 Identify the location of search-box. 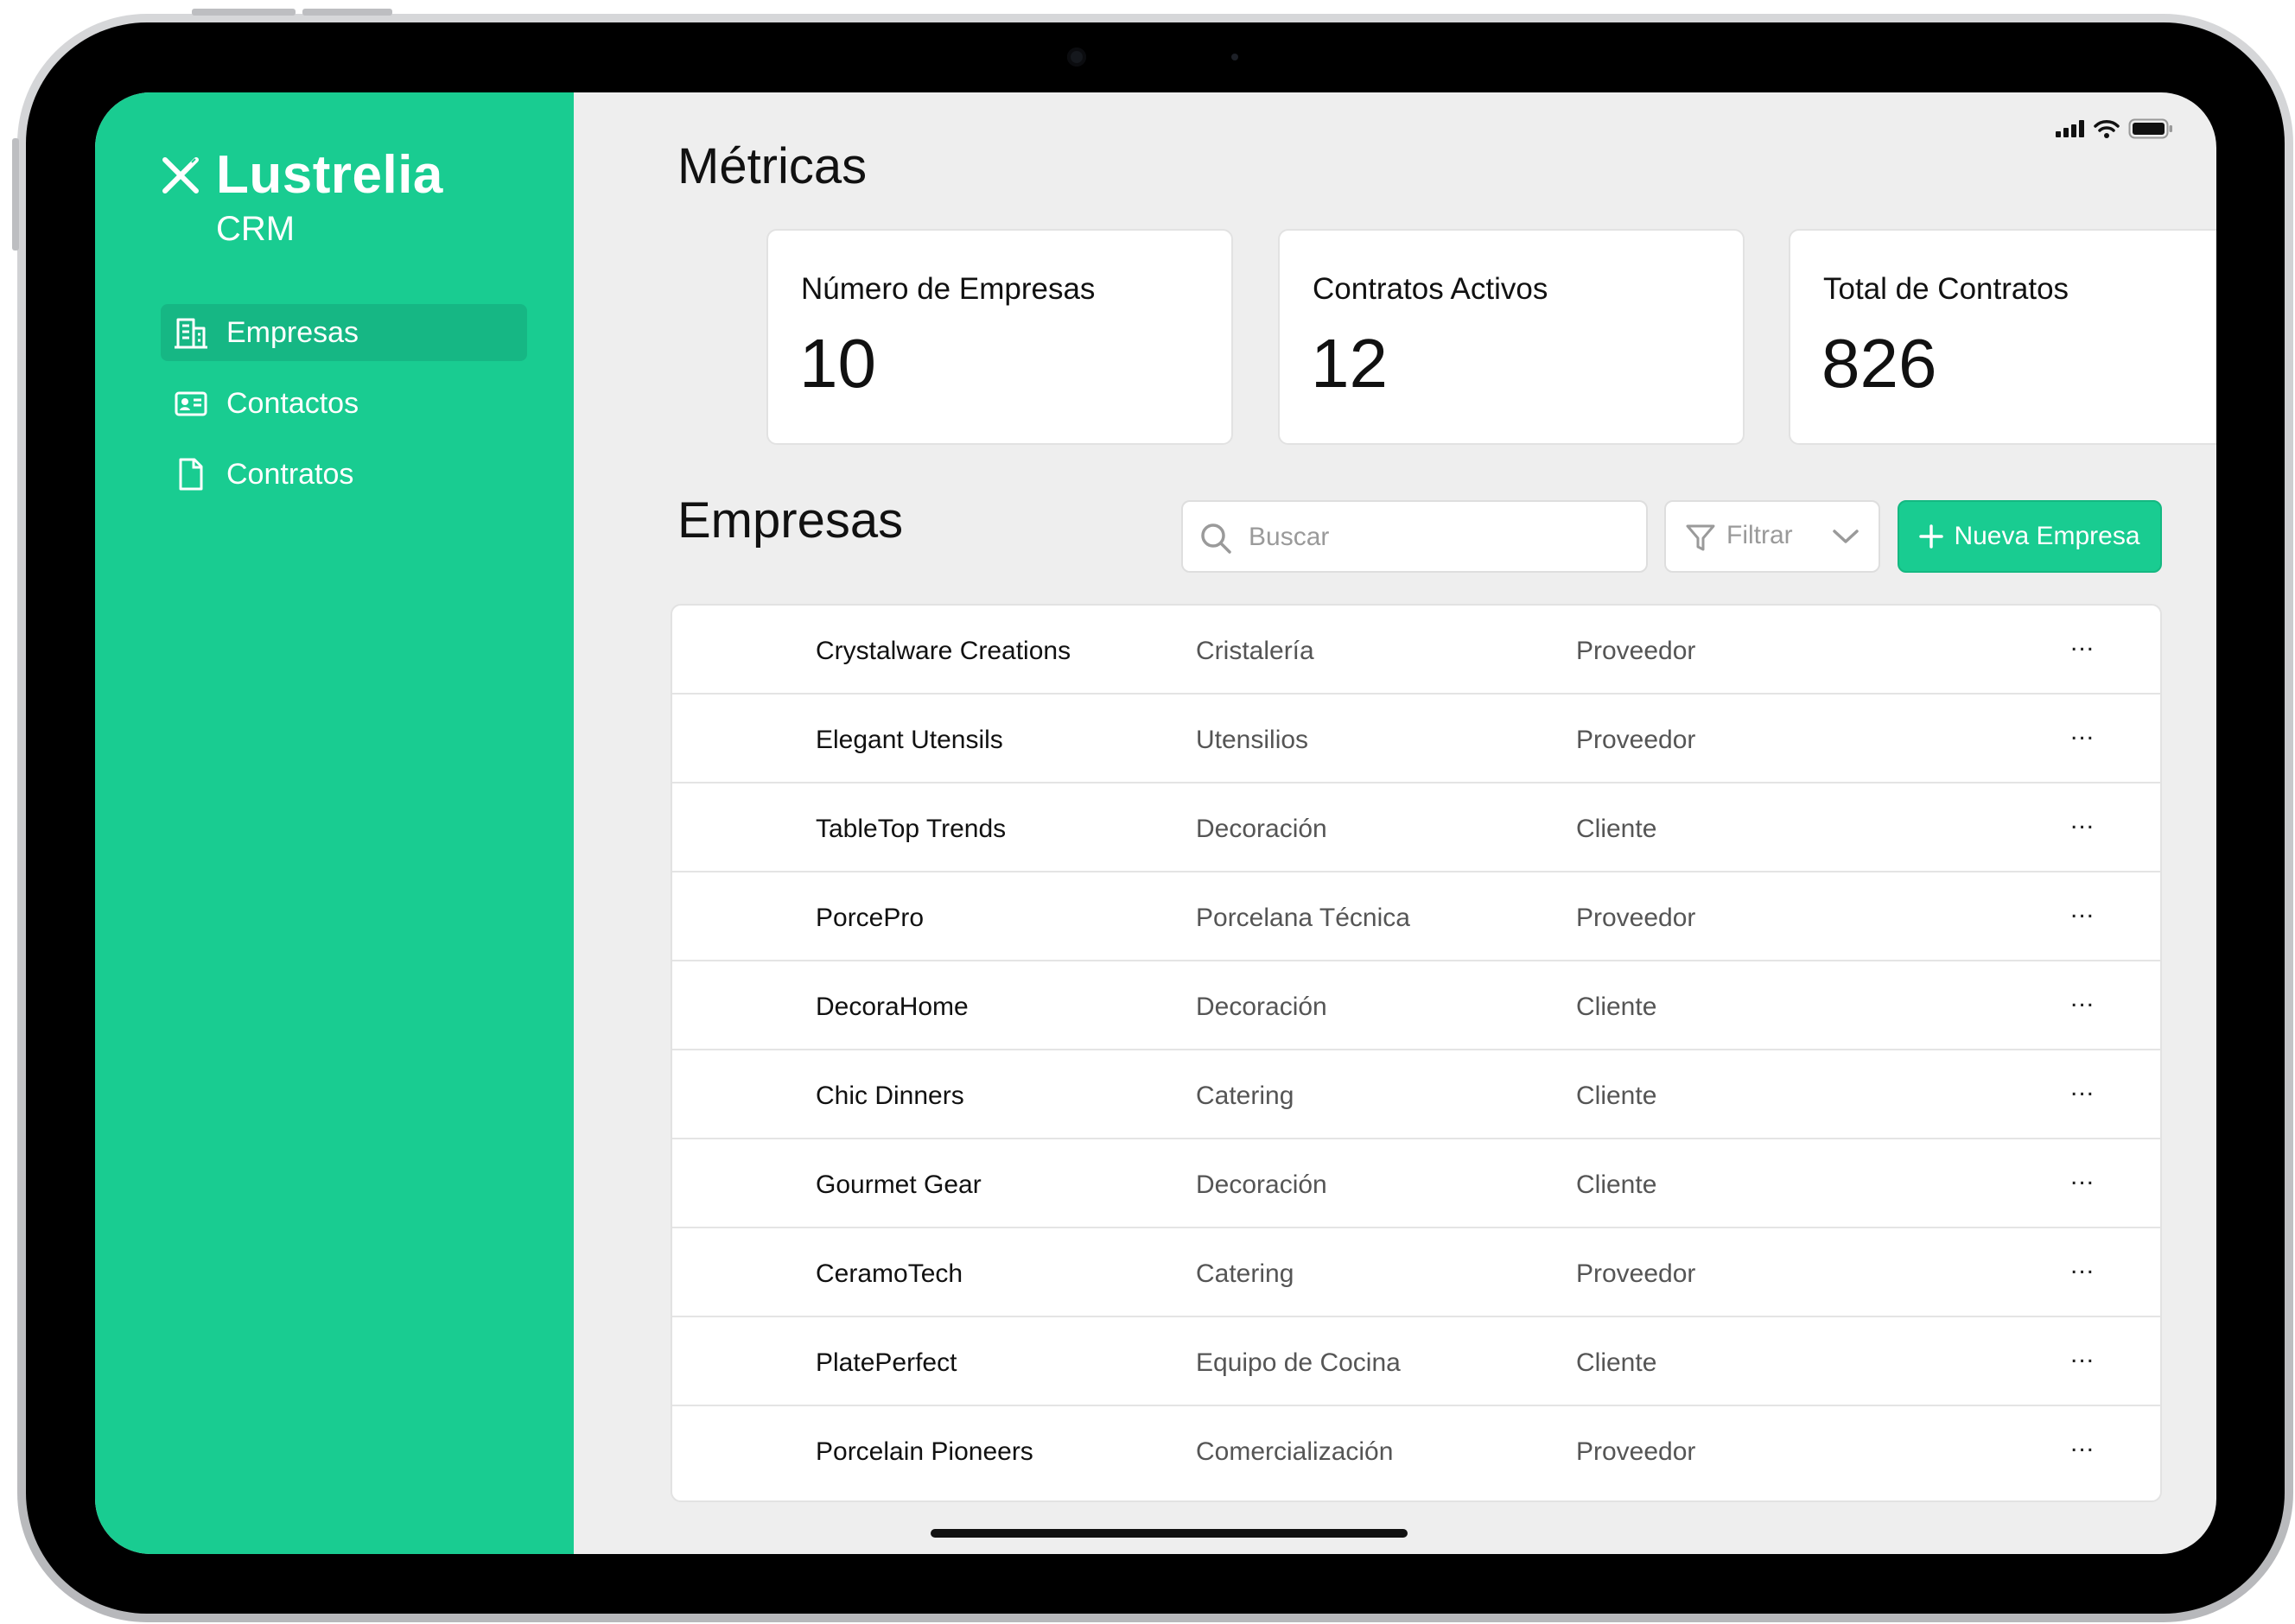
(1414, 536).